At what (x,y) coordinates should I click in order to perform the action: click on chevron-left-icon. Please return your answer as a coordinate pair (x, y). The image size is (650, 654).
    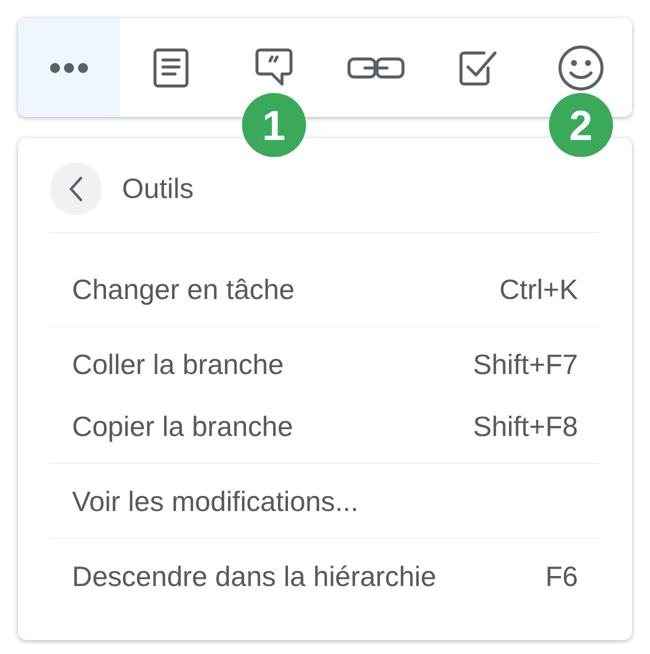
    Looking at the image, I should click on (76, 189).